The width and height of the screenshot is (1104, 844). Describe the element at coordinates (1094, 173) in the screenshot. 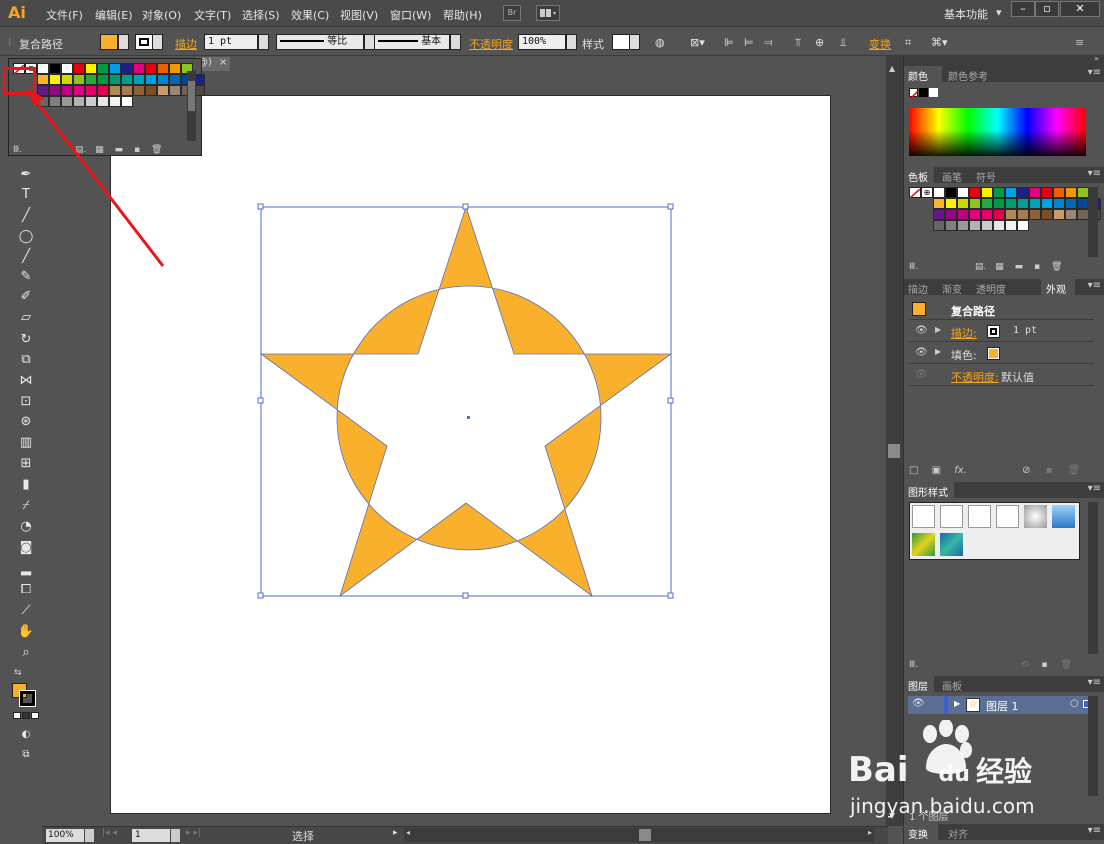

I see `swatches-panel-menu-icon: ▾≡` at that location.